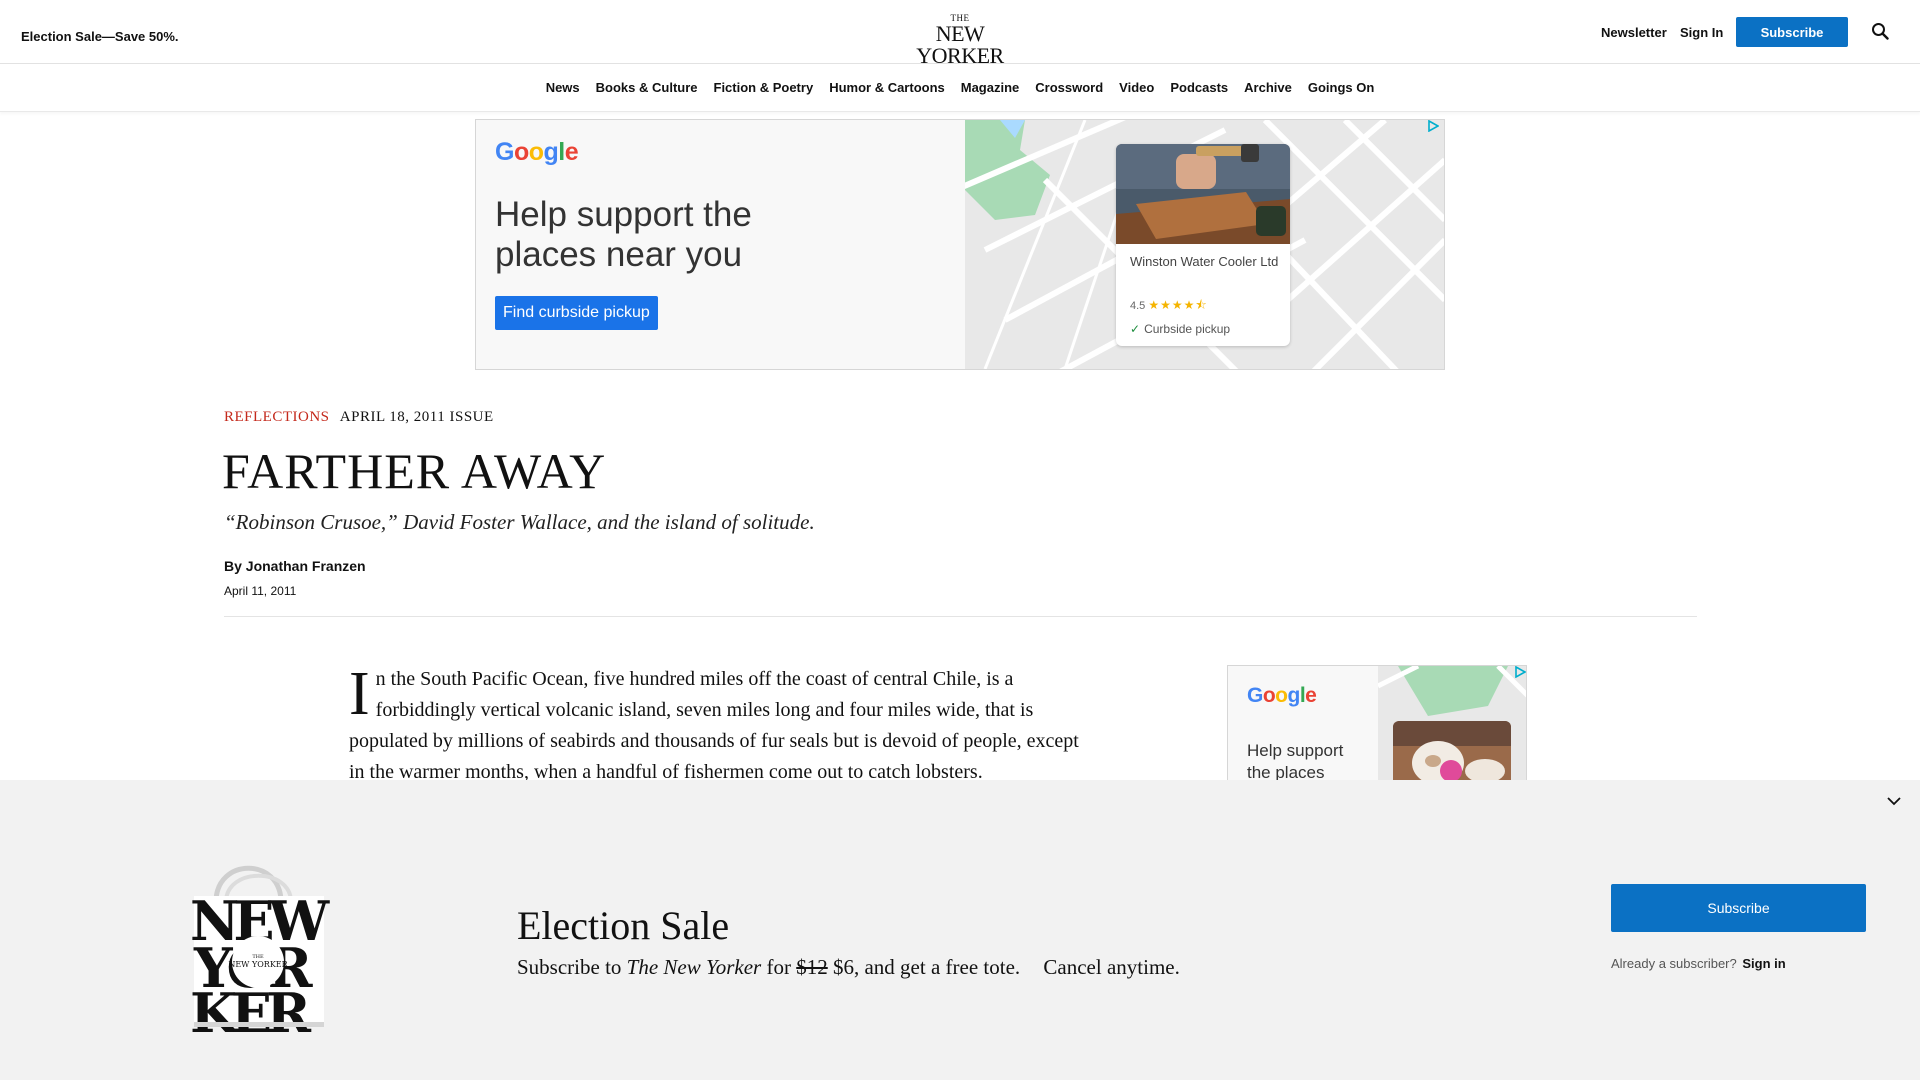 This screenshot has width=1920, height=1080. What do you see at coordinates (1295, 761) in the screenshot?
I see `ad-headline: Help support the places` at bounding box center [1295, 761].